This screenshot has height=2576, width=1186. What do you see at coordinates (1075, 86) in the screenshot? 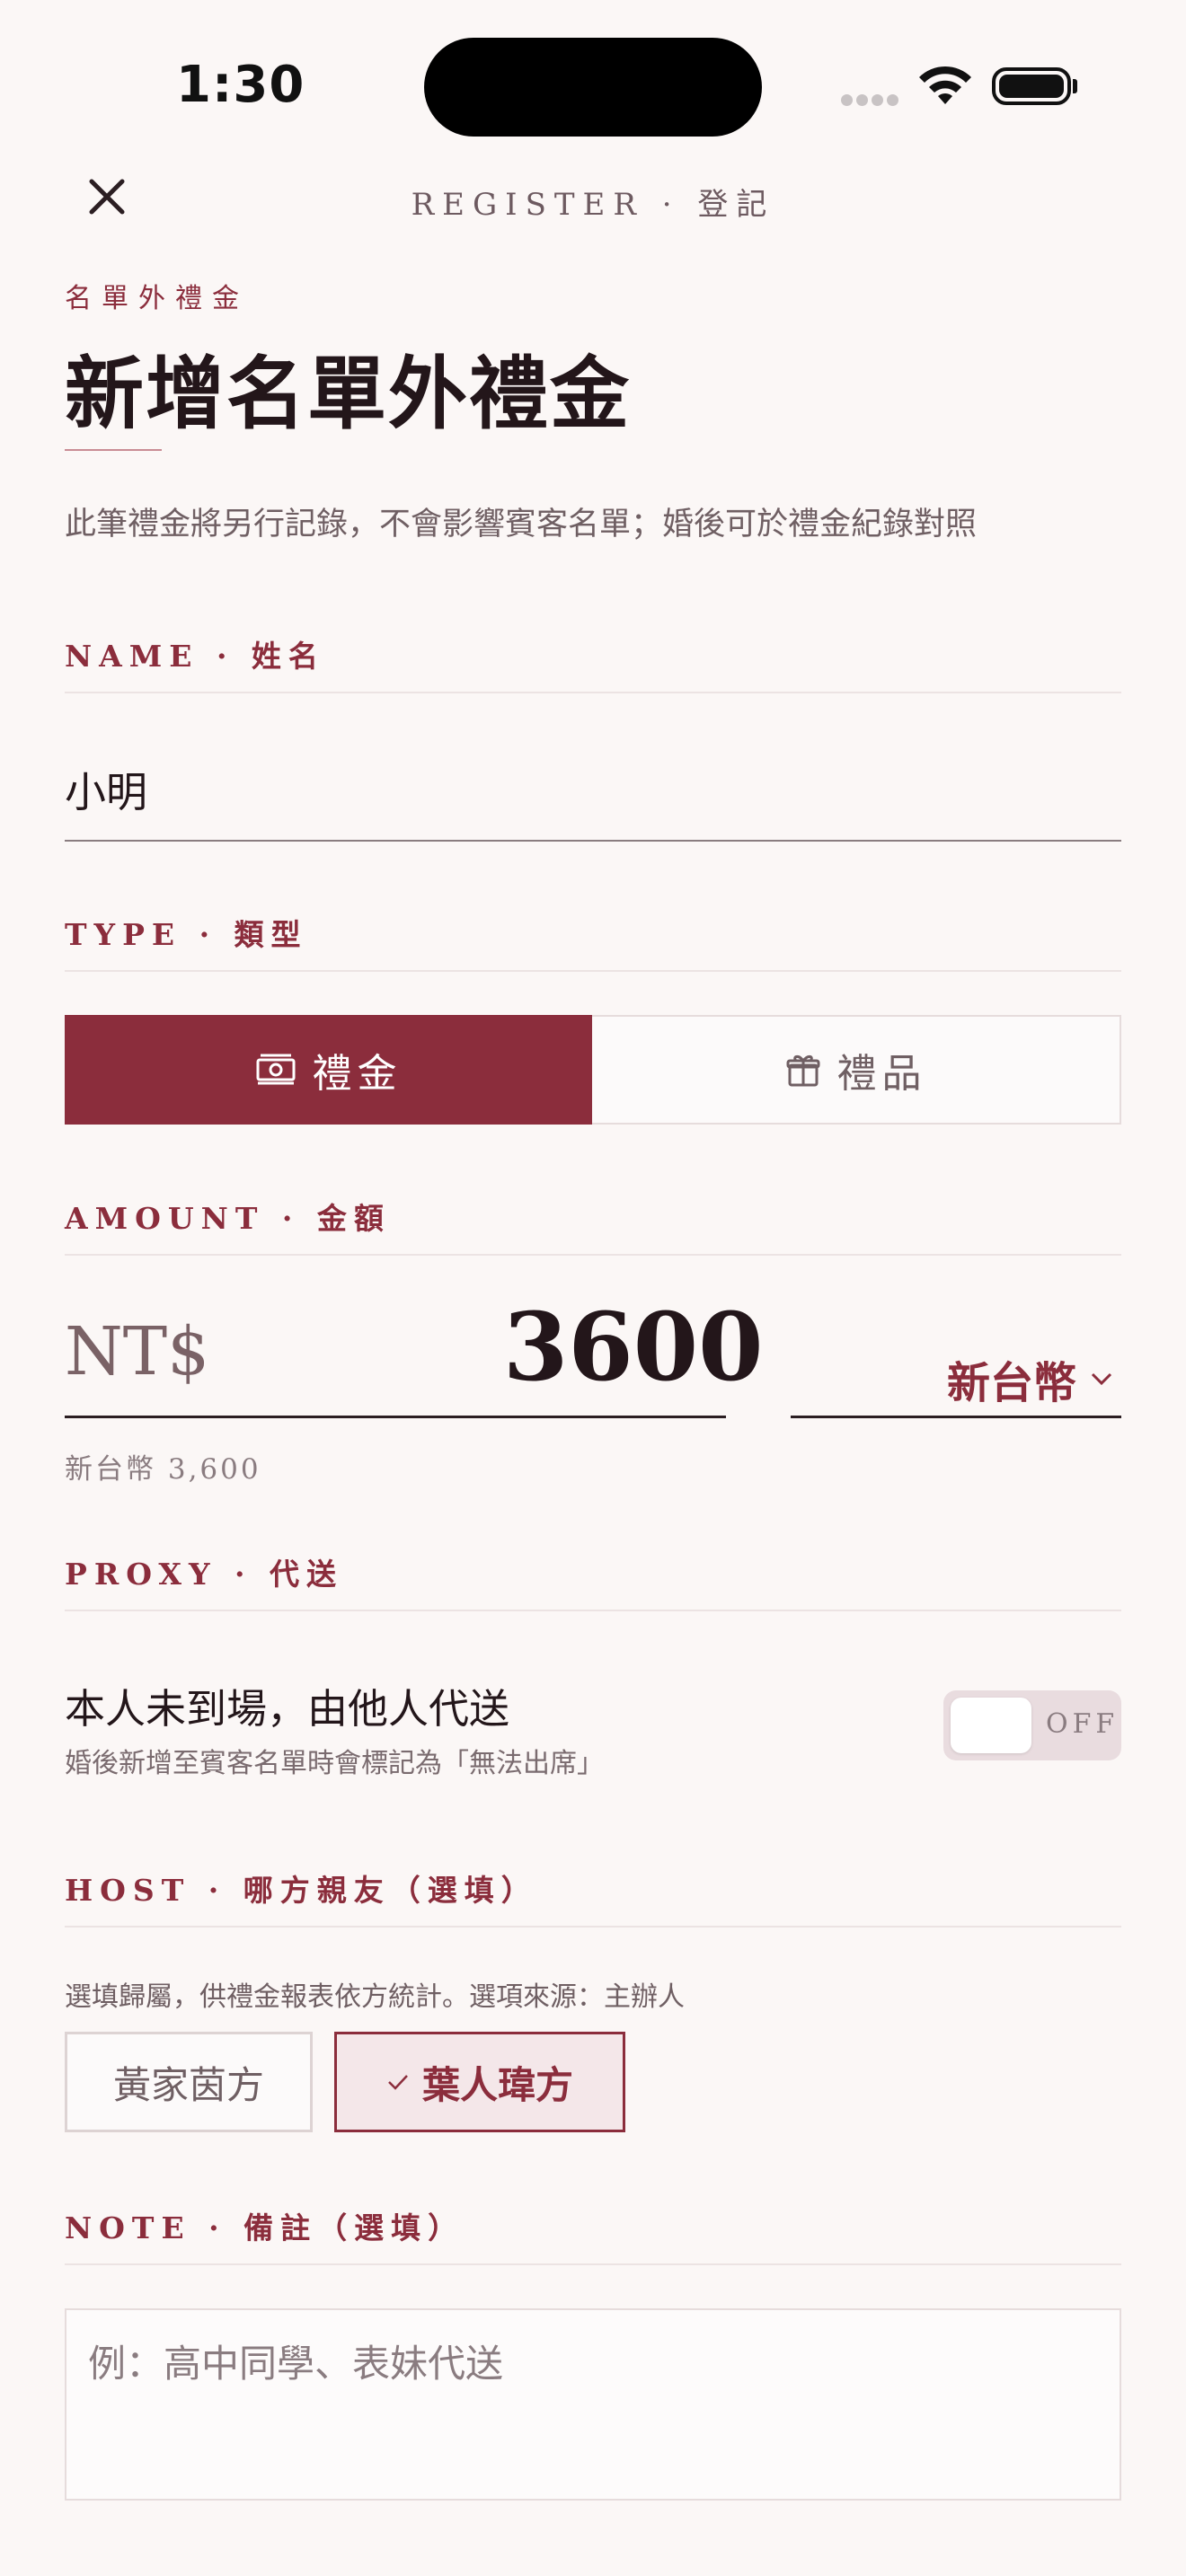
I see `battery-tip` at bounding box center [1075, 86].